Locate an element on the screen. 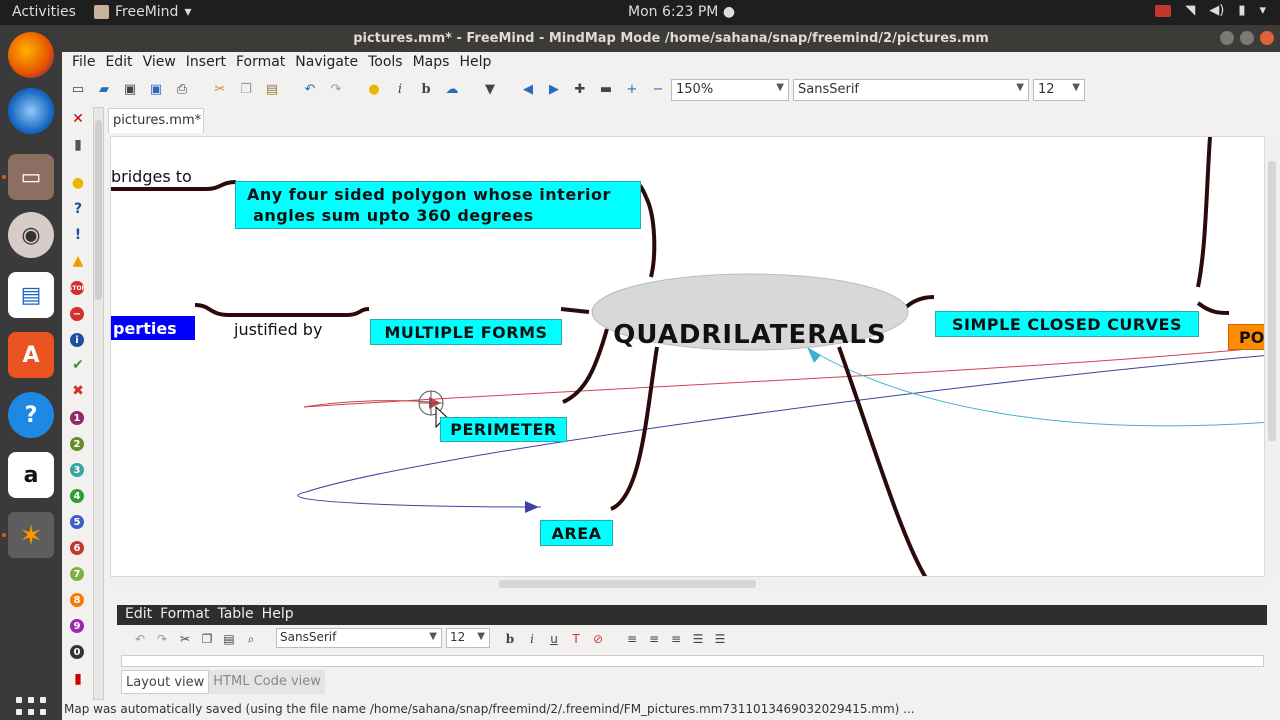 This screenshot has height=720, width=1280. align-right-icon: ≡ is located at coordinates (676, 639).